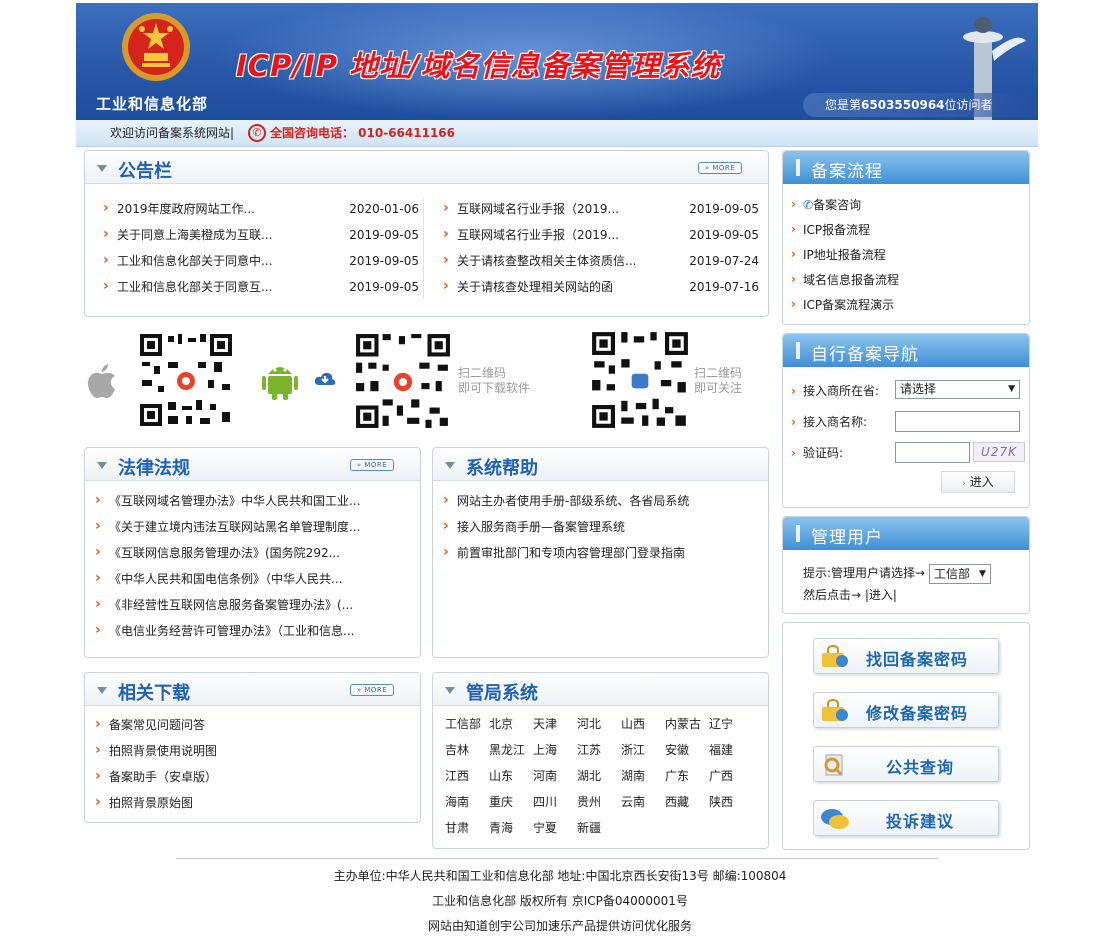 This screenshot has width=1120, height=939. Describe the element at coordinates (186, 380) in the screenshot. I see `ios-qr-code` at that location.